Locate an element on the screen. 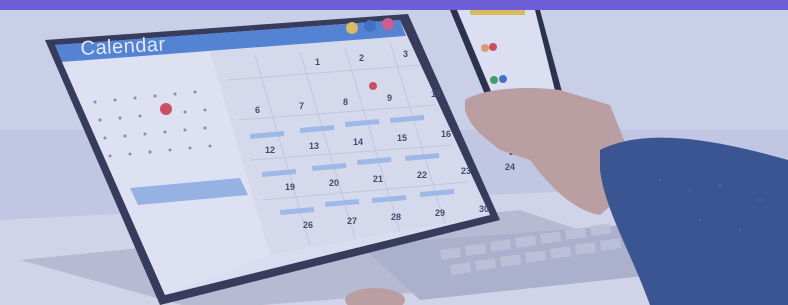 The height and width of the screenshot is (305, 788). calendar-date-number: 14 is located at coordinates (358, 142).